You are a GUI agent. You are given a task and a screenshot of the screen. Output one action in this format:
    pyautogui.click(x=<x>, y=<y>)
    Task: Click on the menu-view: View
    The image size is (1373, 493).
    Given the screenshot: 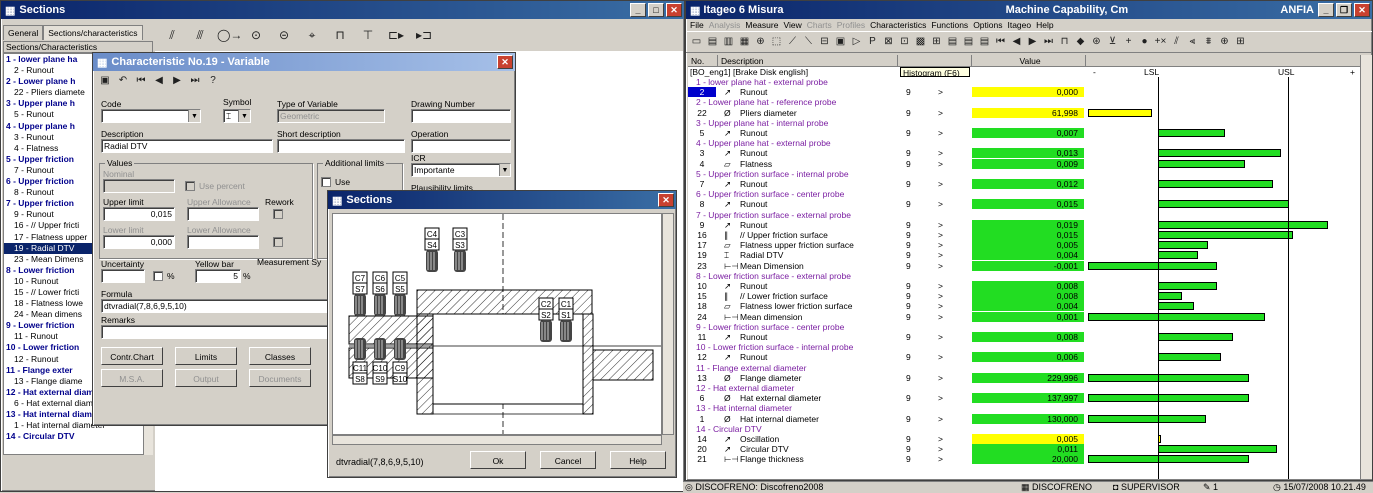 What is the action you would take?
    pyautogui.click(x=792, y=25)
    